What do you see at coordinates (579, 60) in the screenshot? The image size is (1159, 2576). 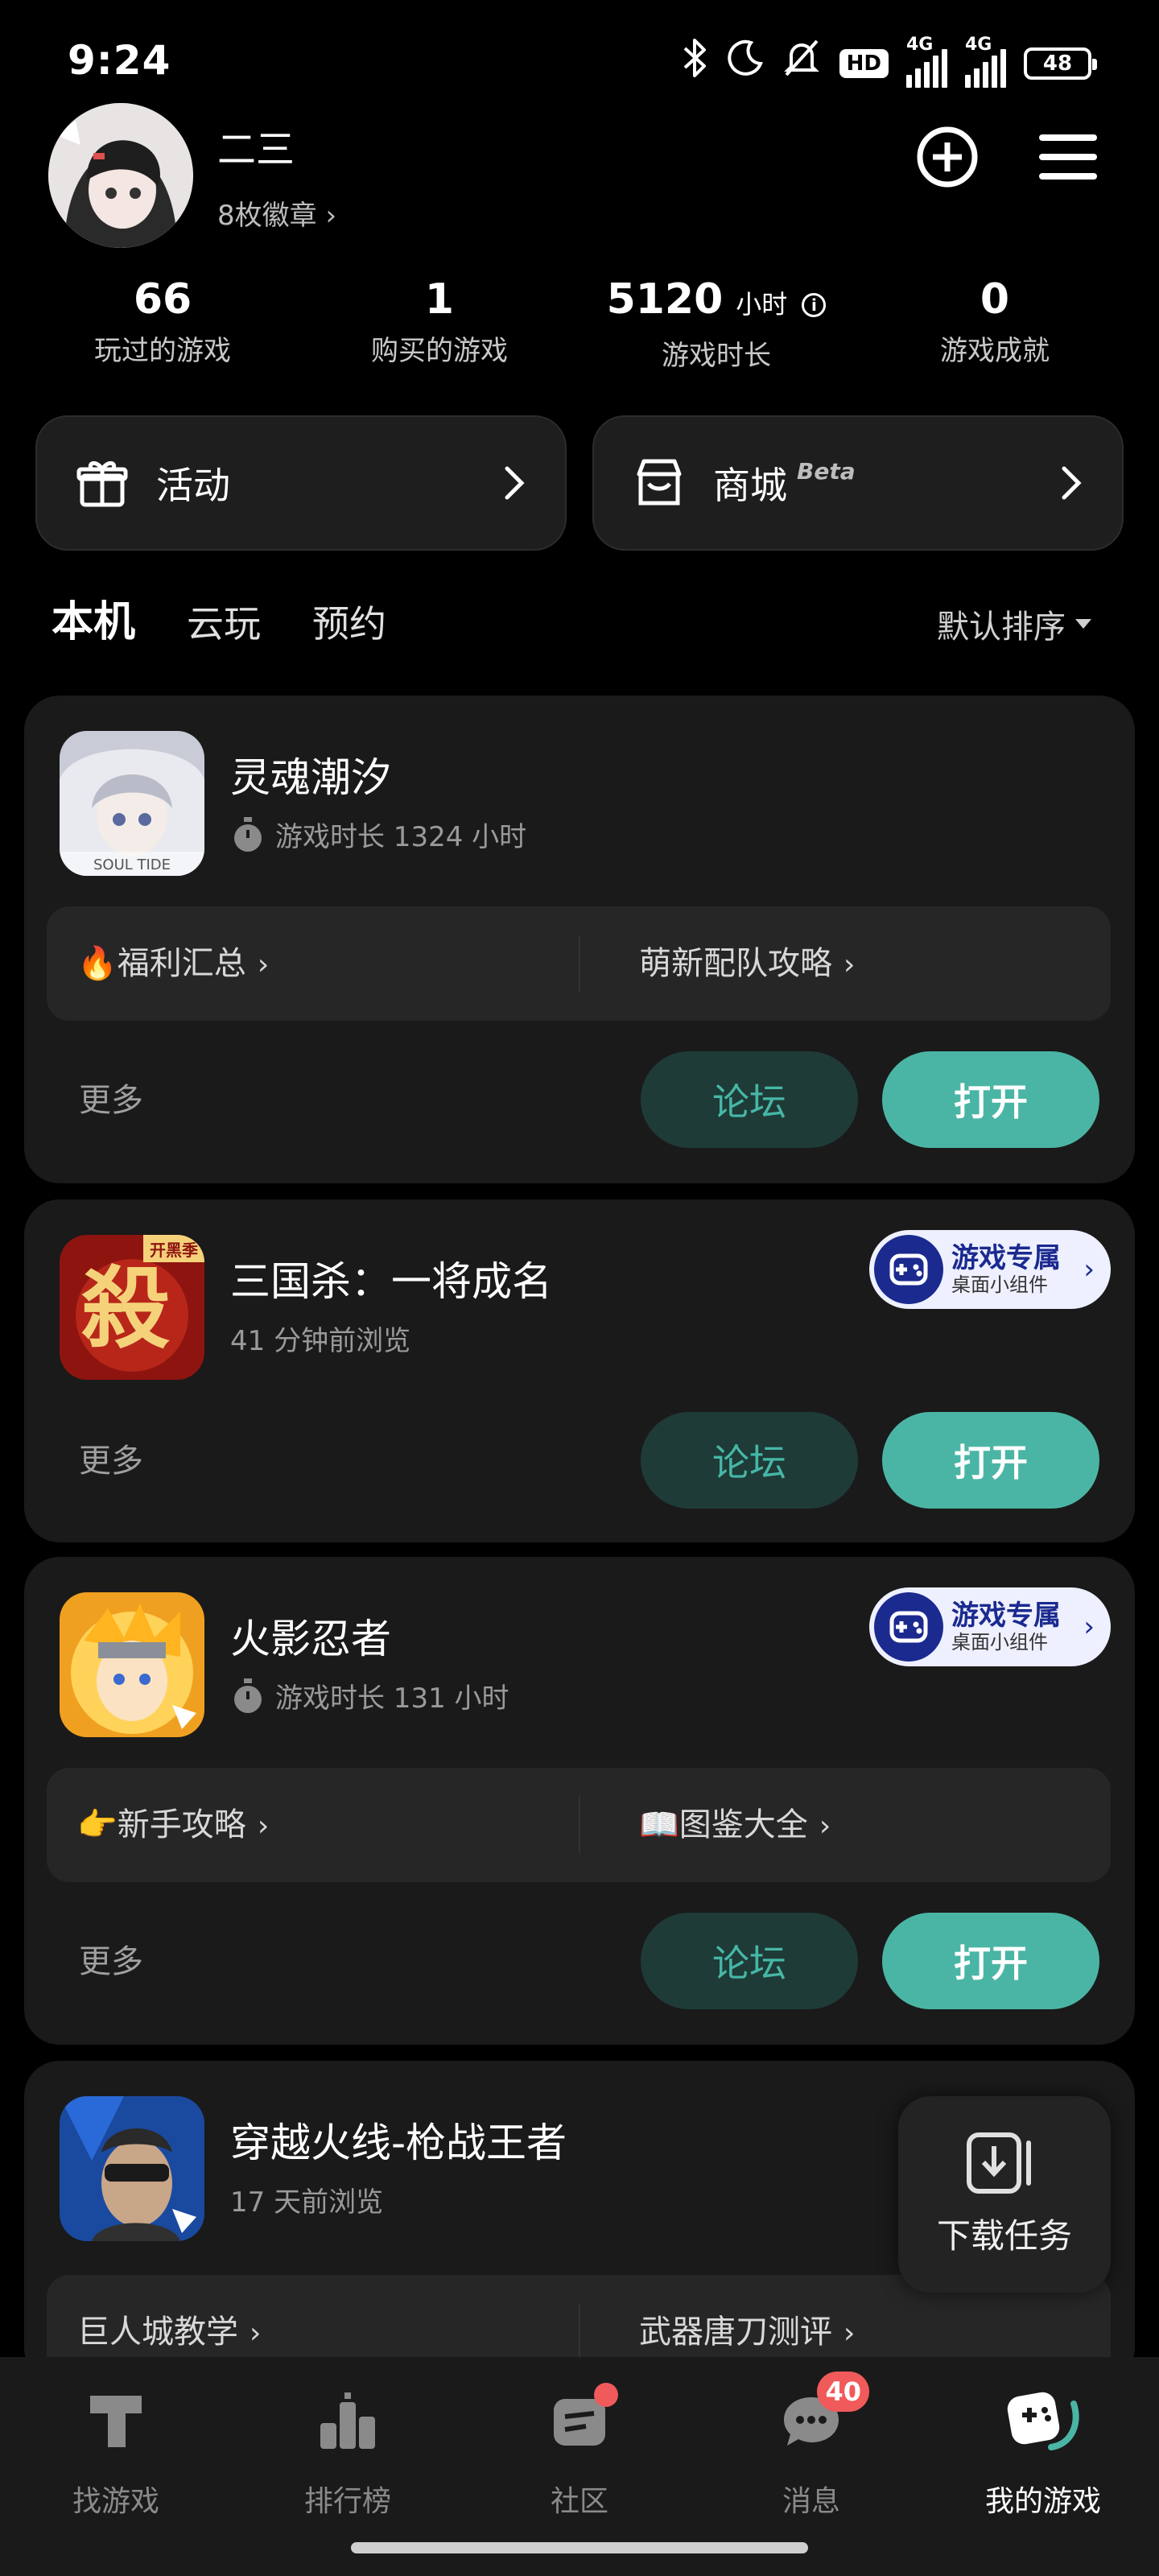 I see `status-bar: 9:24 HD 4G 4G 48` at bounding box center [579, 60].